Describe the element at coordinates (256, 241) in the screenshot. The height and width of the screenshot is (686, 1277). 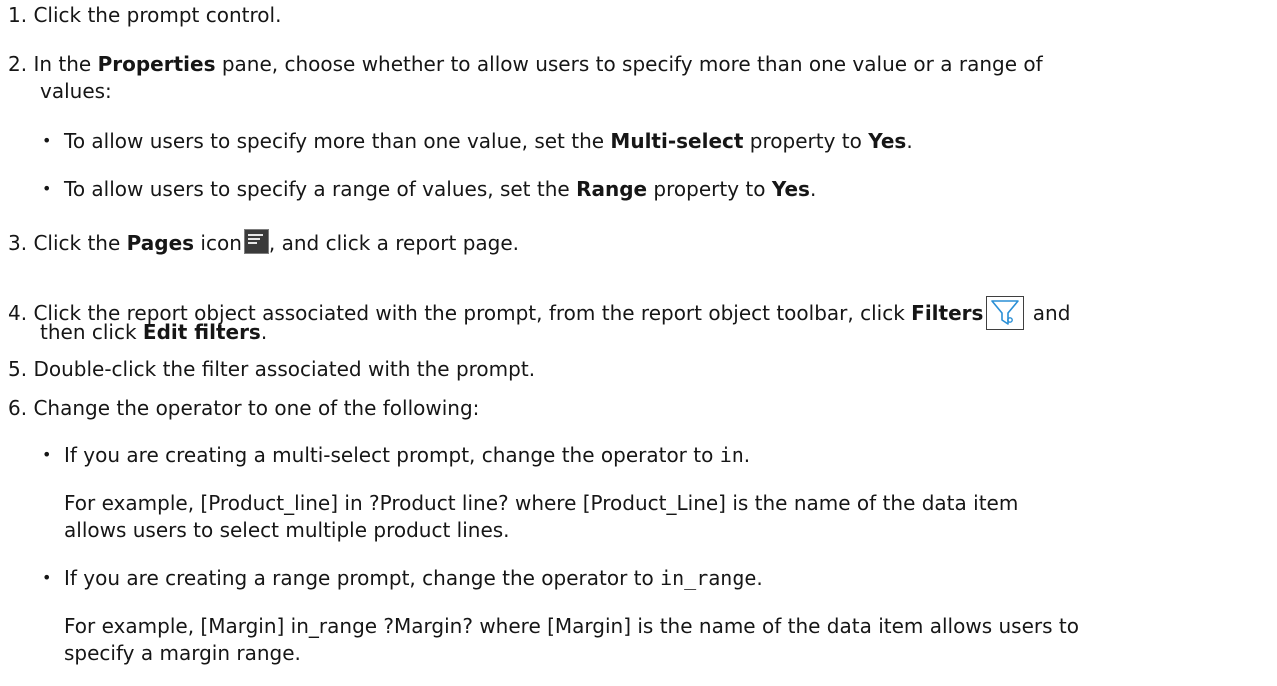
I see `pages-icon` at that location.